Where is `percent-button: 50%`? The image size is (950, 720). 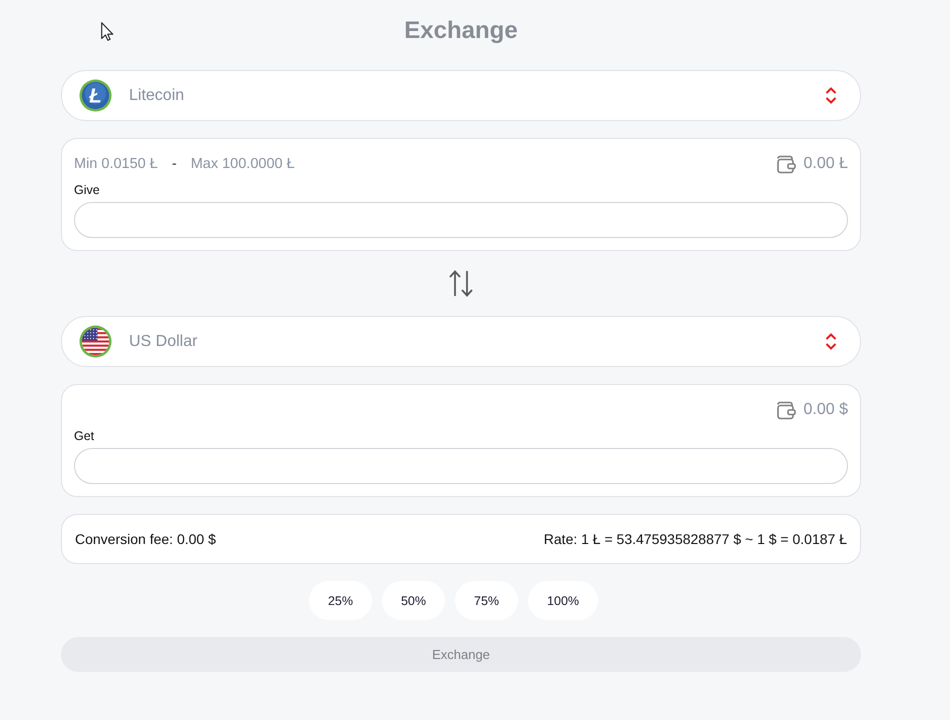
percent-button: 50% is located at coordinates (414, 600).